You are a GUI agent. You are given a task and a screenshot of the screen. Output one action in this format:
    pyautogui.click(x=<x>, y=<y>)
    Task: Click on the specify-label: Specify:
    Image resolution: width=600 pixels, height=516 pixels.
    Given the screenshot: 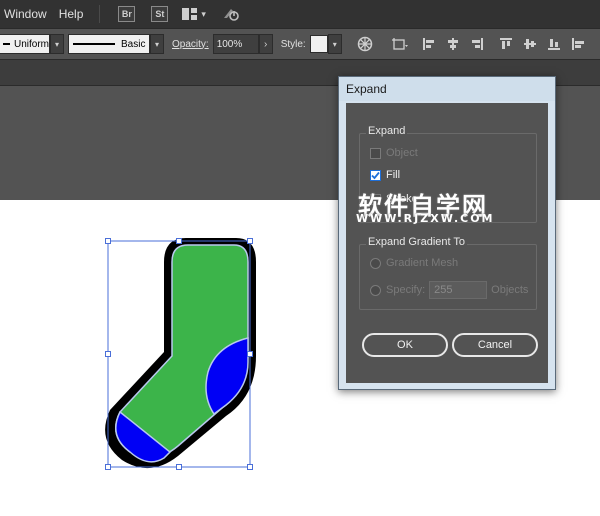 What is the action you would take?
    pyautogui.click(x=406, y=290)
    